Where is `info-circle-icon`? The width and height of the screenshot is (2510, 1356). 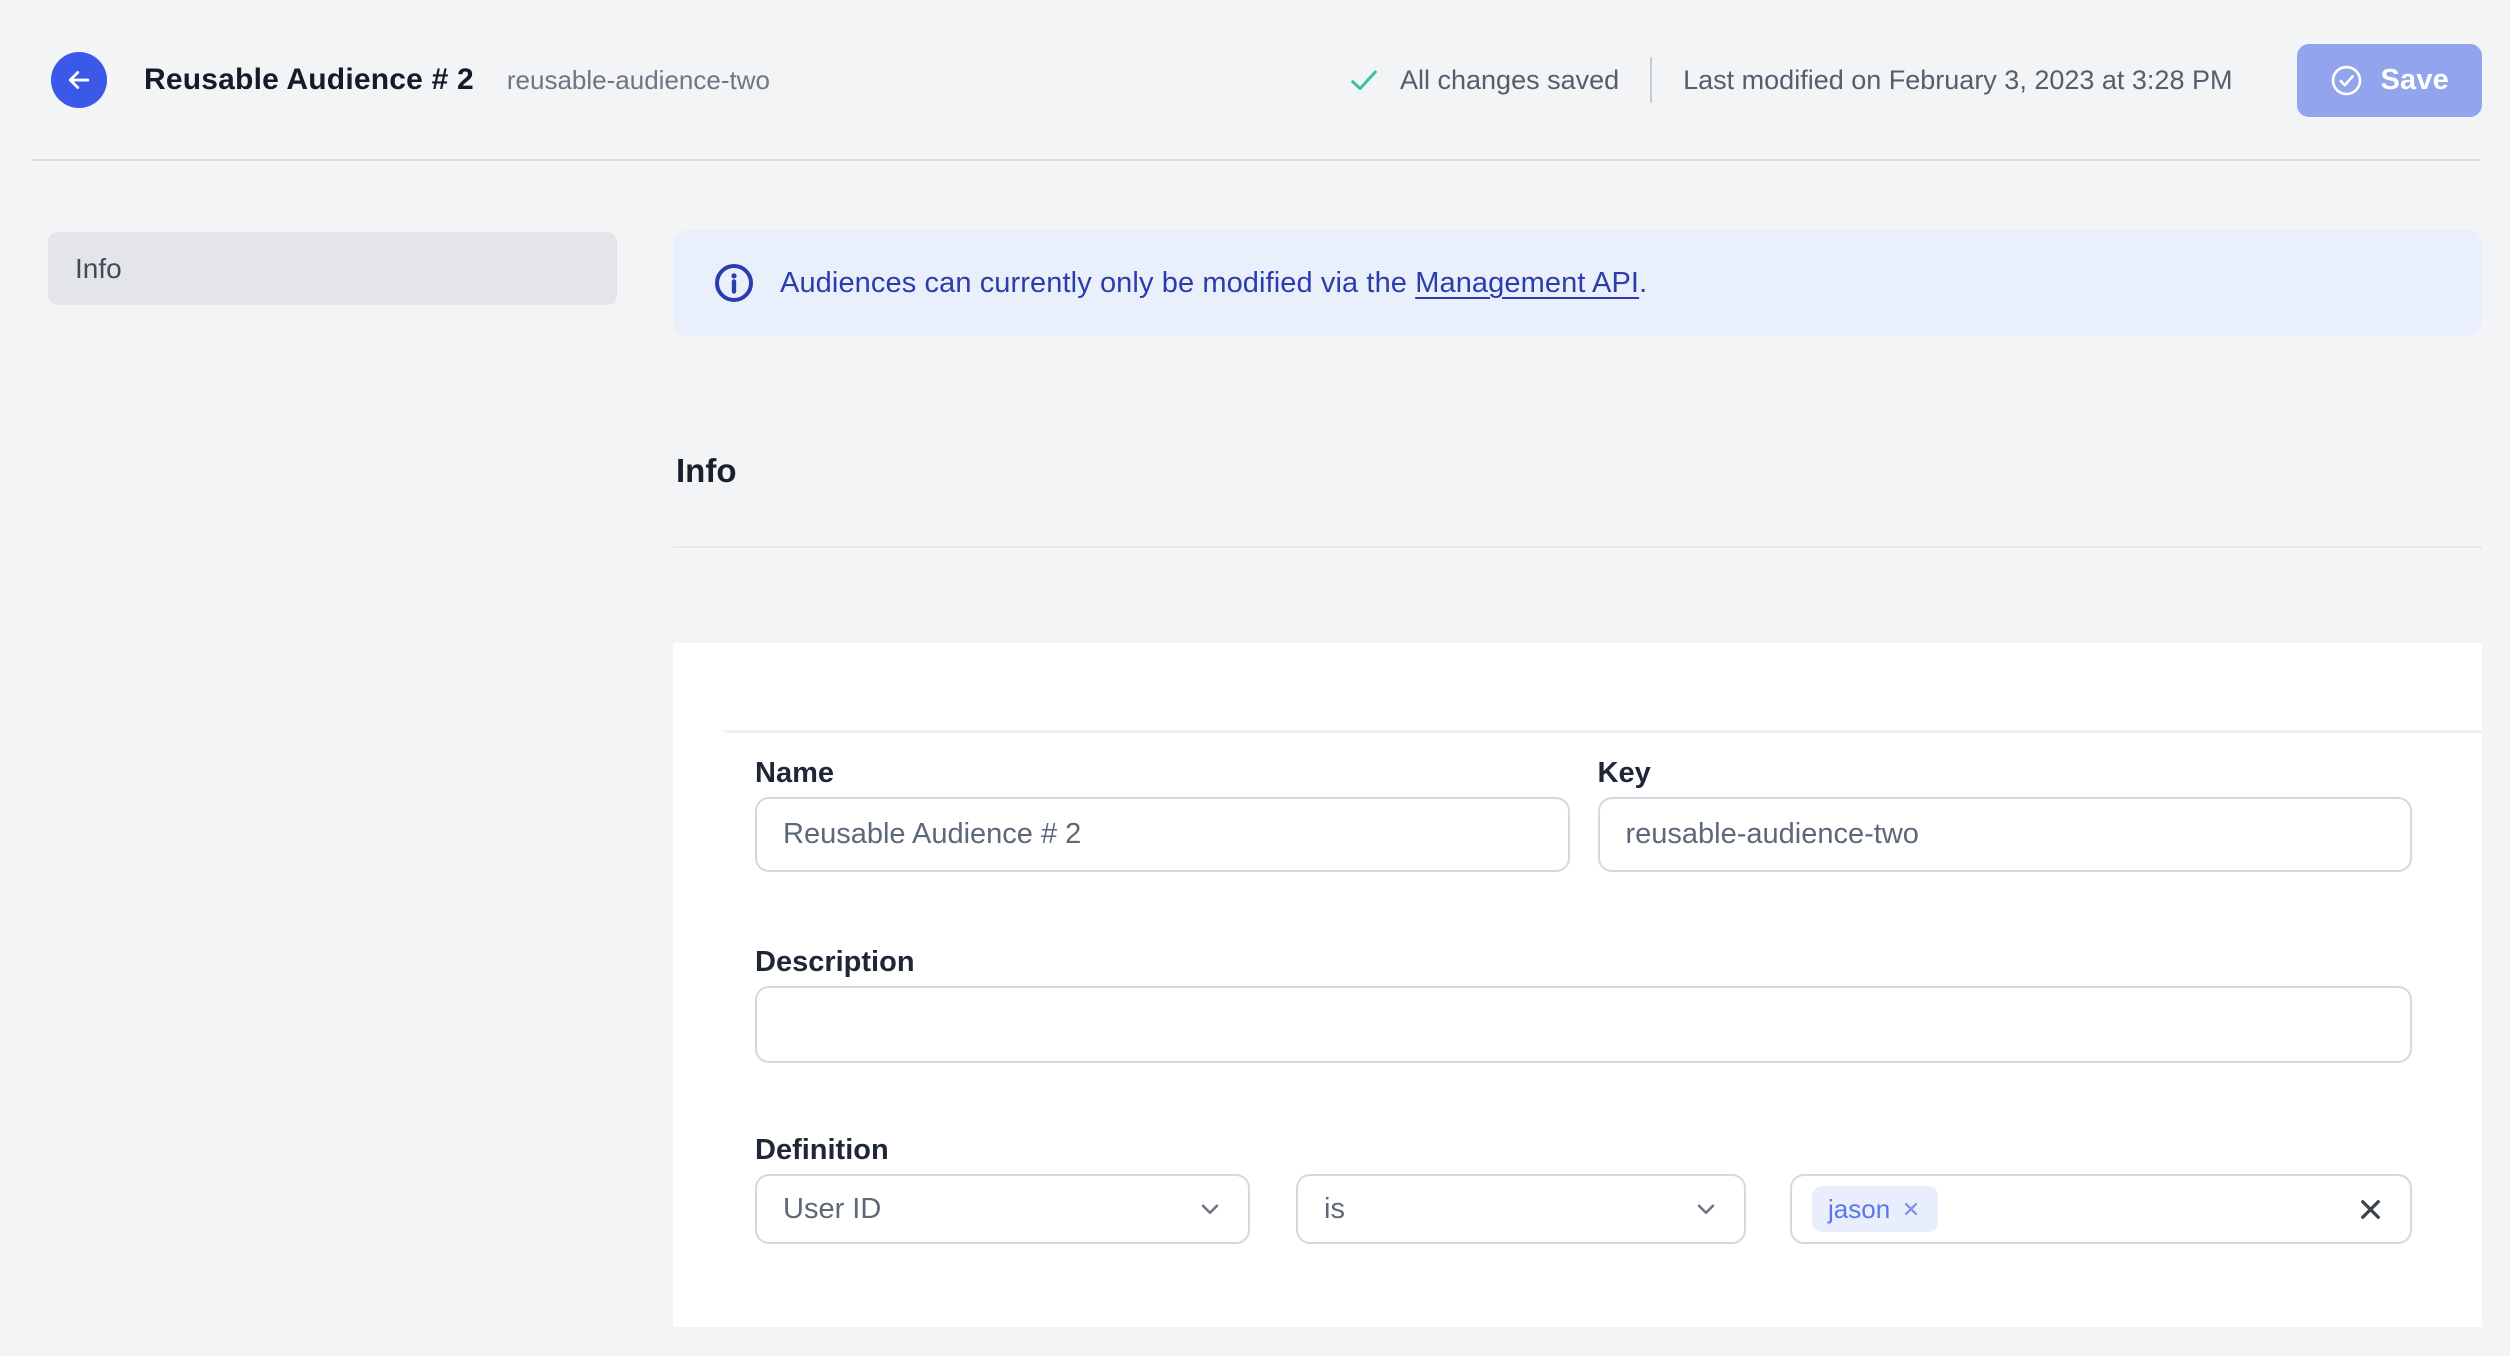
info-circle-icon is located at coordinates (734, 283).